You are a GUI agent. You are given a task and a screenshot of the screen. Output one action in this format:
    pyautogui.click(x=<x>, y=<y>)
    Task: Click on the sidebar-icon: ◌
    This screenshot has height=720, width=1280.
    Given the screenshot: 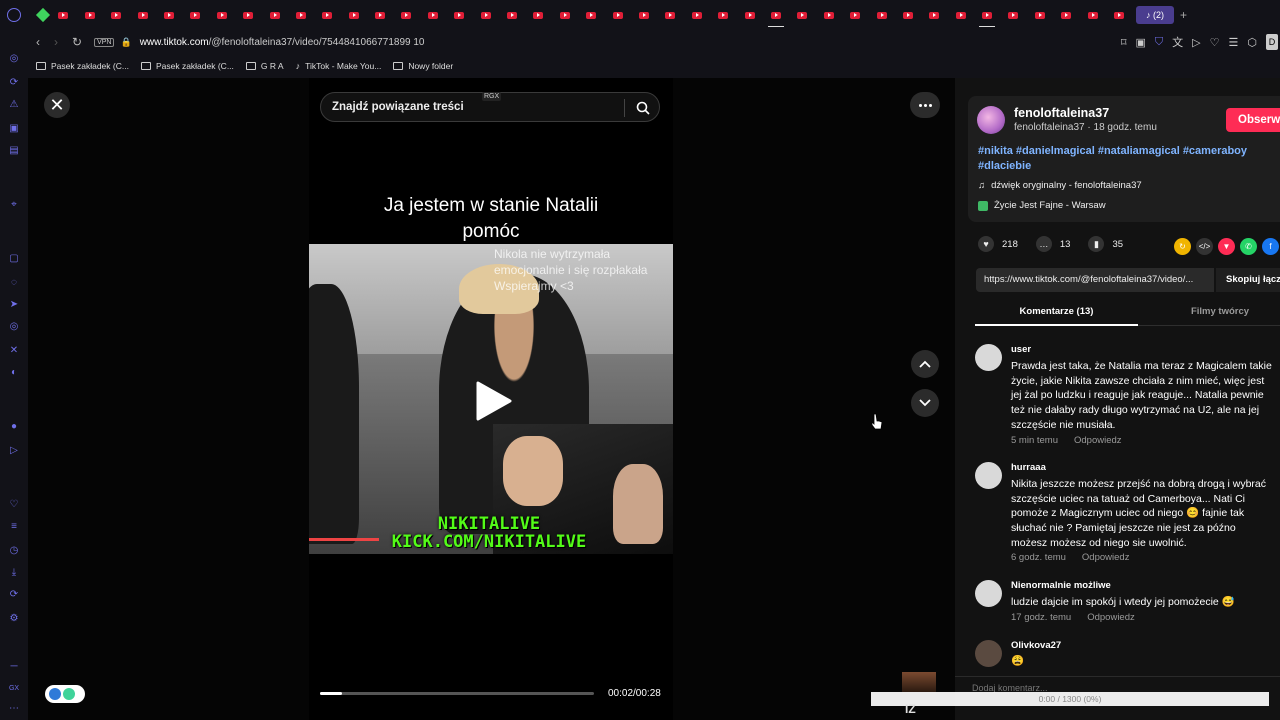 What is the action you would take?
    pyautogui.click(x=14, y=282)
    